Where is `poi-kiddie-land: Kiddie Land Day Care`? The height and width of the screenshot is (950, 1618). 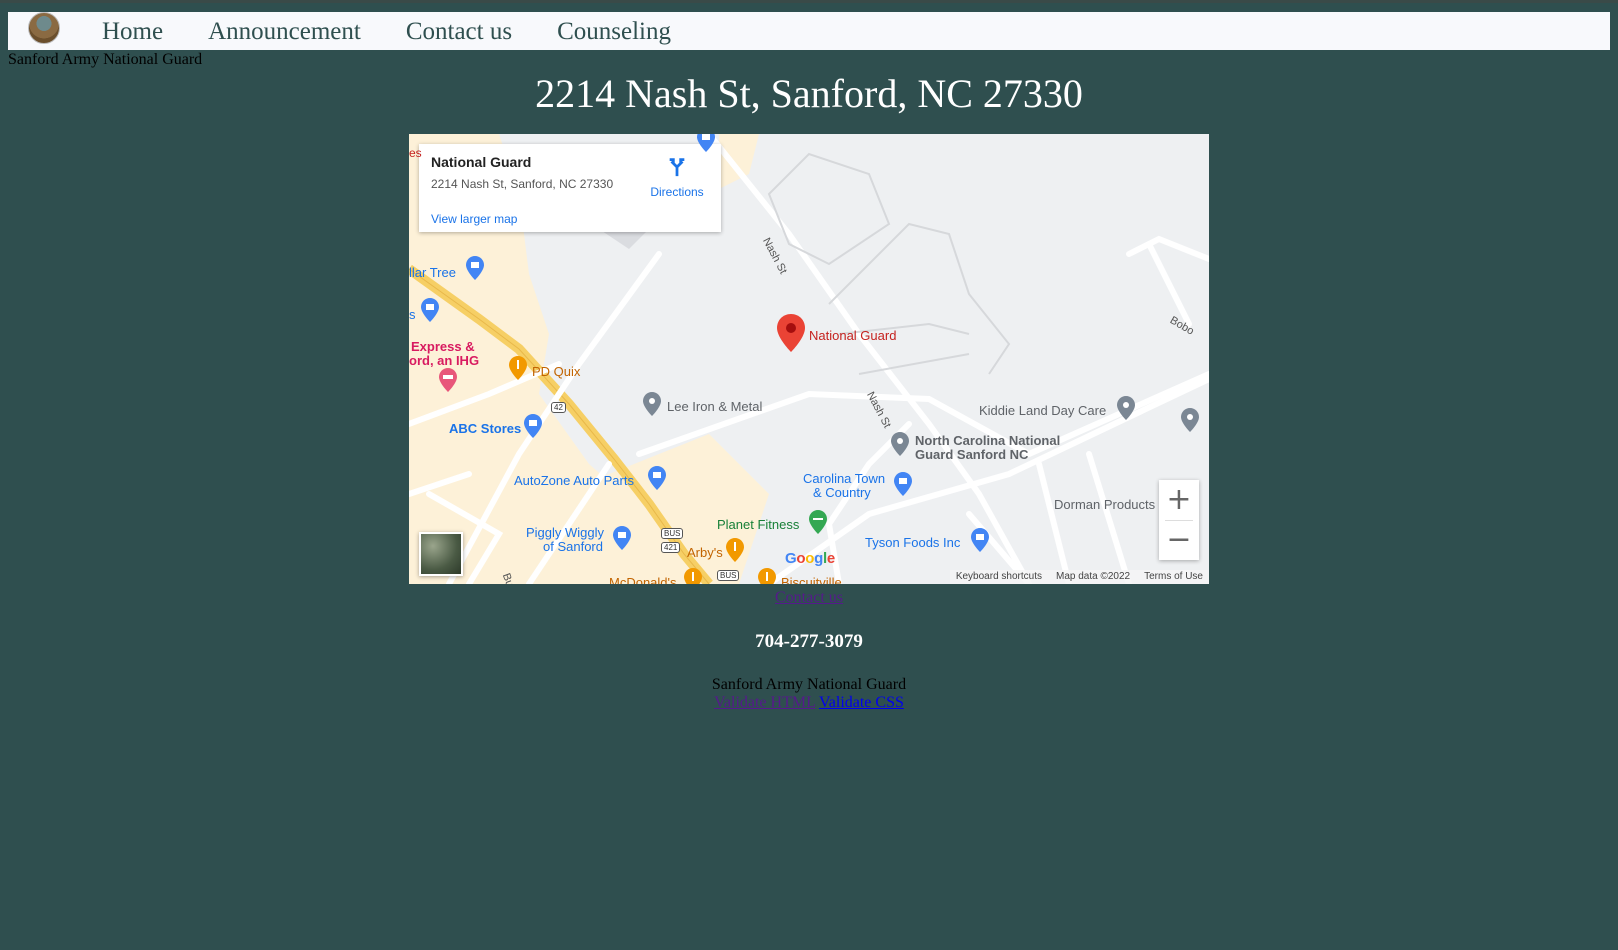
poi-kiddie-land: Kiddie Land Day Care is located at coordinates (1042, 411).